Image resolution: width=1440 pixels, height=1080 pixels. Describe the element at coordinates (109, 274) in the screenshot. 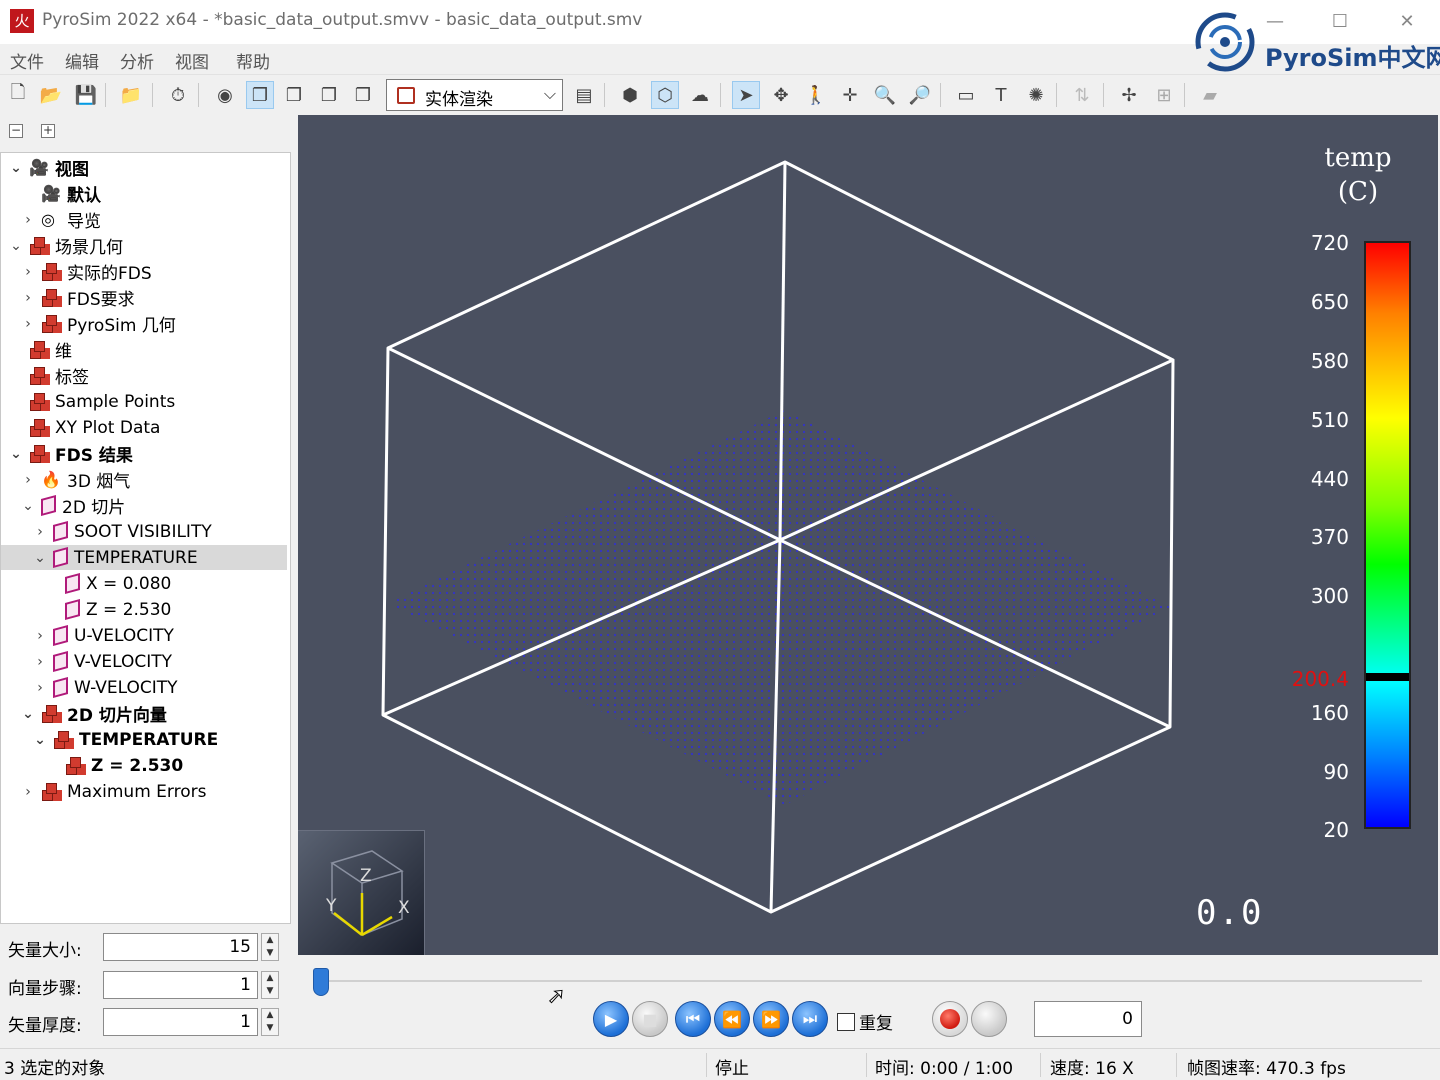

I see `tree-item-label: 实际的FDS` at that location.